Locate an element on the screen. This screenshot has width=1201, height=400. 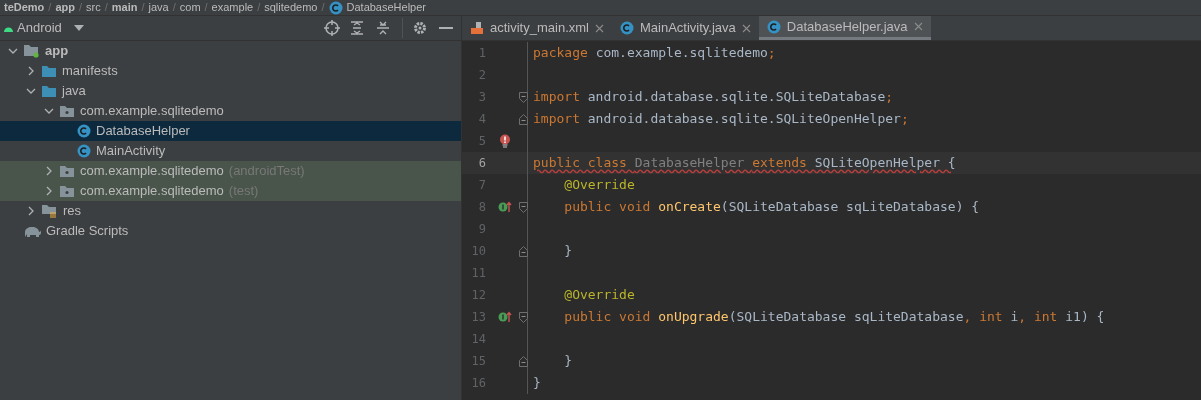
code-text: import android.database.sqlite.SQLiteOpenHelper; is located at coordinates (720, 119).